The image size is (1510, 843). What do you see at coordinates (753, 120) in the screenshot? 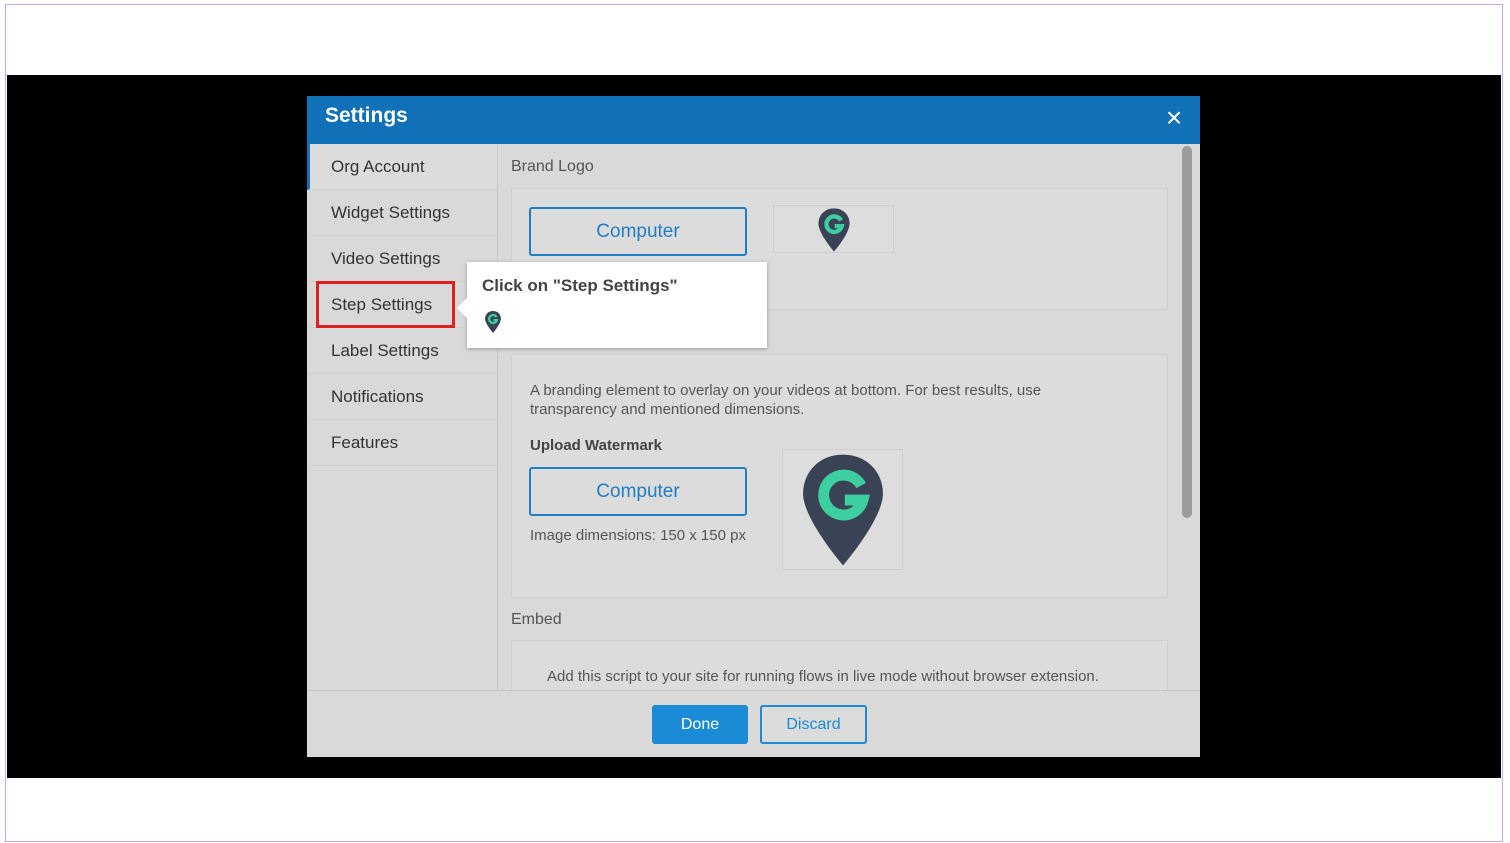
I see `dialog-titlebar: Settings ×` at bounding box center [753, 120].